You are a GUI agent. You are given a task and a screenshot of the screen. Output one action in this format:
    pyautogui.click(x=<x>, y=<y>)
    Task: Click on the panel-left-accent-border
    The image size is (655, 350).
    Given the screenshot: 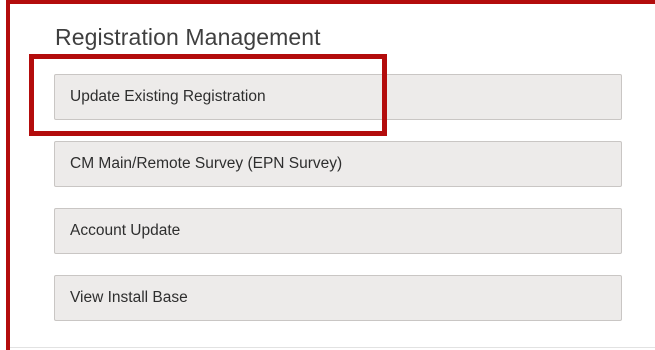 What is the action you would take?
    pyautogui.click(x=8, y=175)
    